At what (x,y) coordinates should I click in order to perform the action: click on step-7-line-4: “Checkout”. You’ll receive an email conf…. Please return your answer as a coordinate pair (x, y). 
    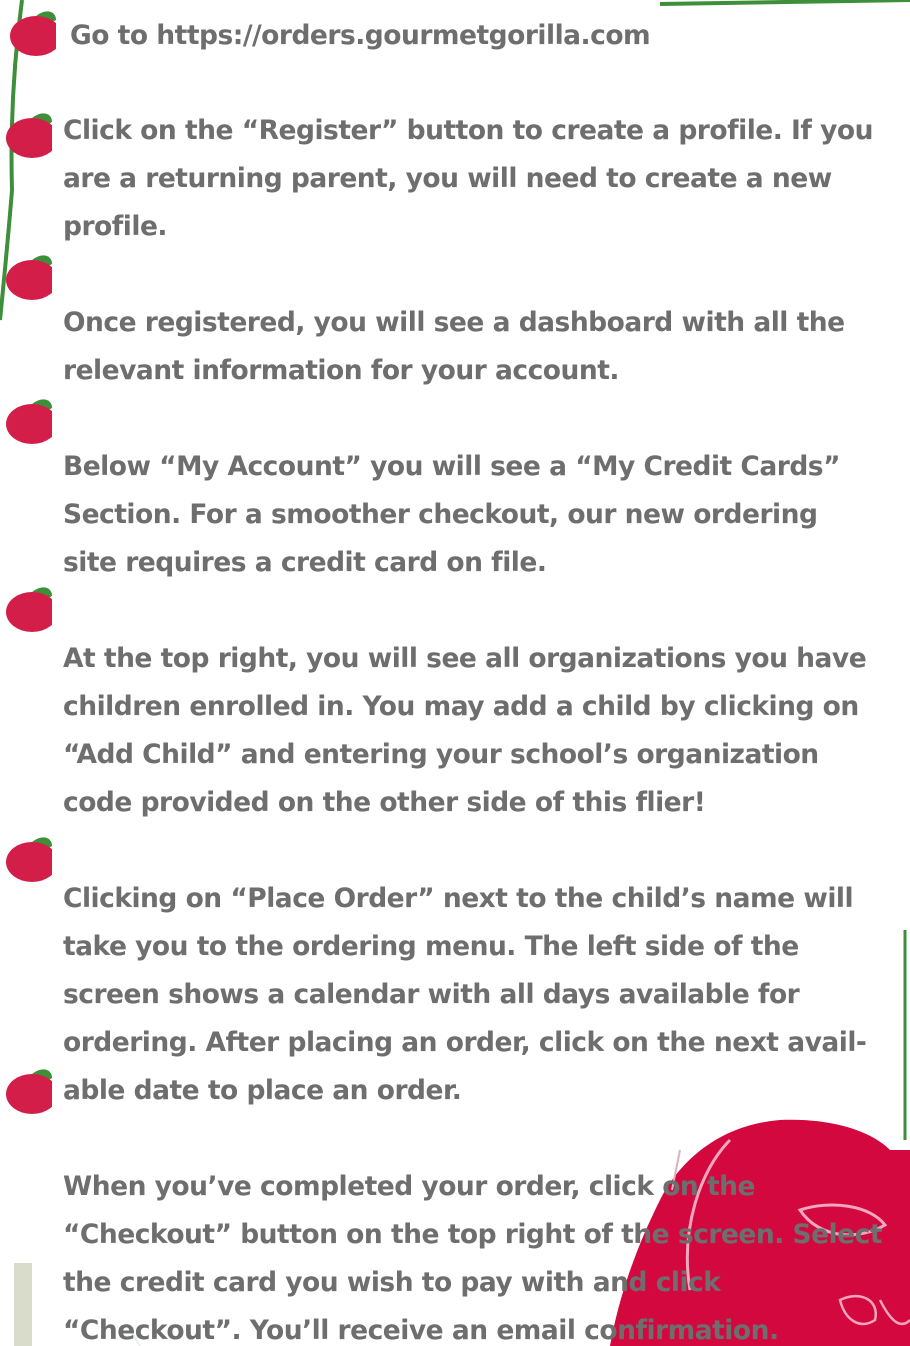
    Looking at the image, I should click on (421, 1330).